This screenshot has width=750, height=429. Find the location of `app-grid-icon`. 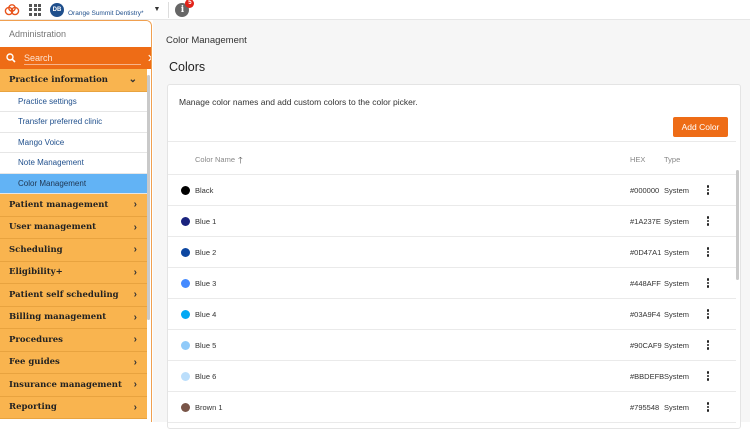

app-grid-icon is located at coordinates (35, 10).